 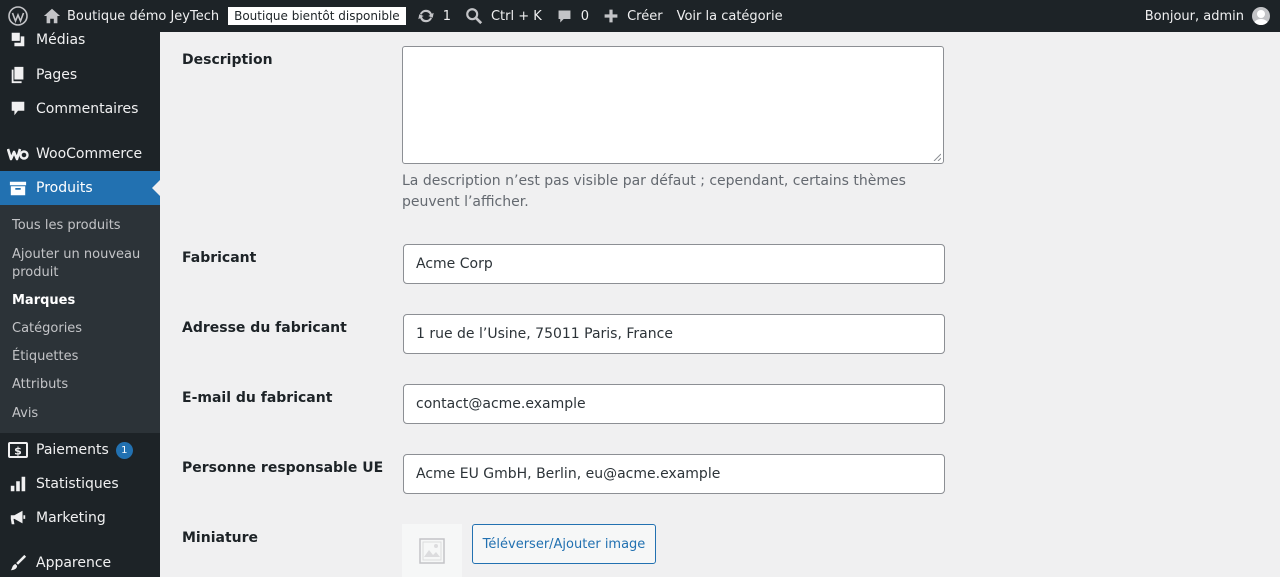 I want to click on upload-image-button: Téléverser/Ajouter image, so click(x=564, y=544).